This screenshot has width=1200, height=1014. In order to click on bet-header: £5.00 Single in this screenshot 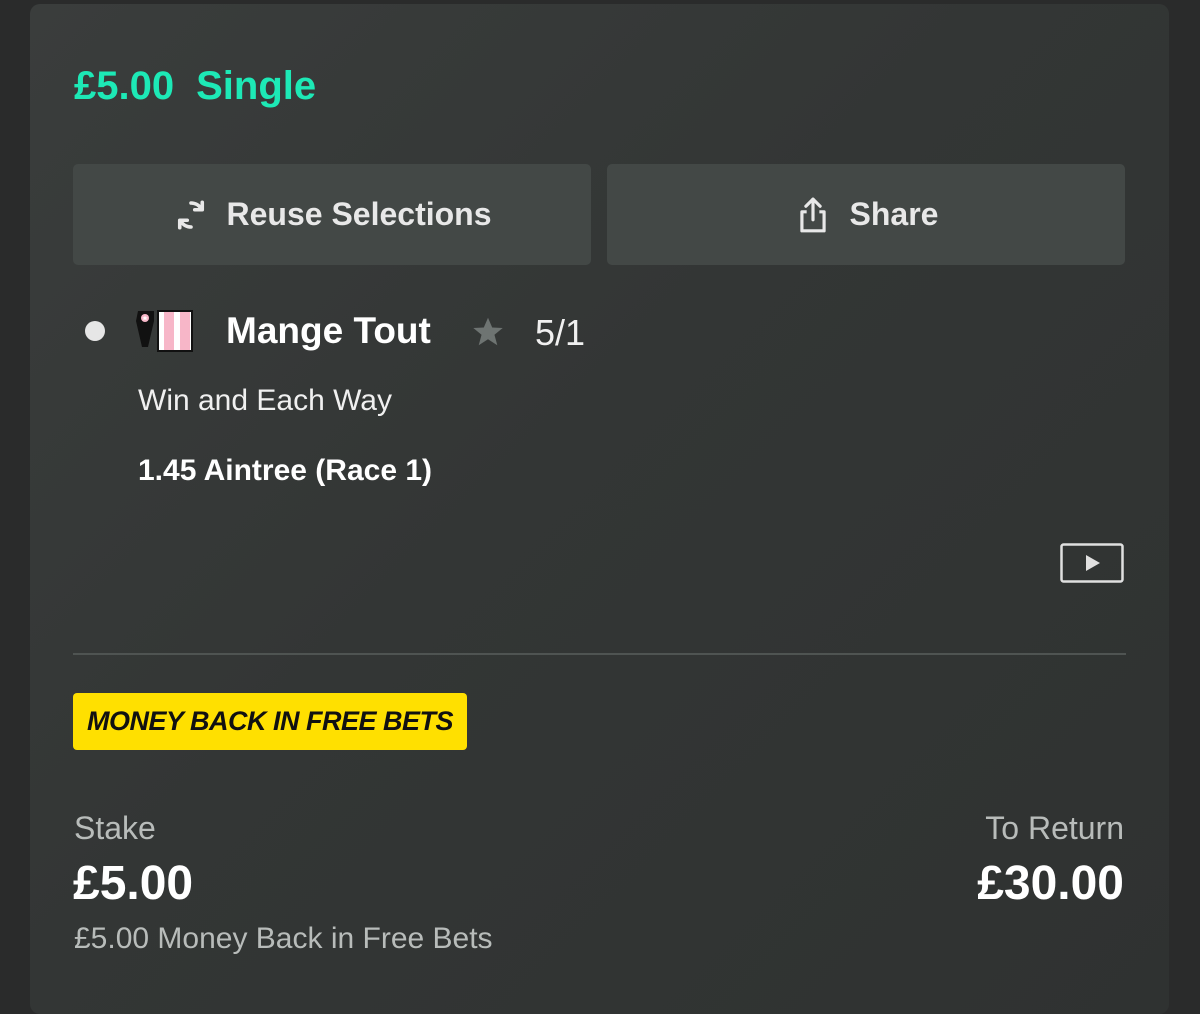, I will do `click(195, 86)`.